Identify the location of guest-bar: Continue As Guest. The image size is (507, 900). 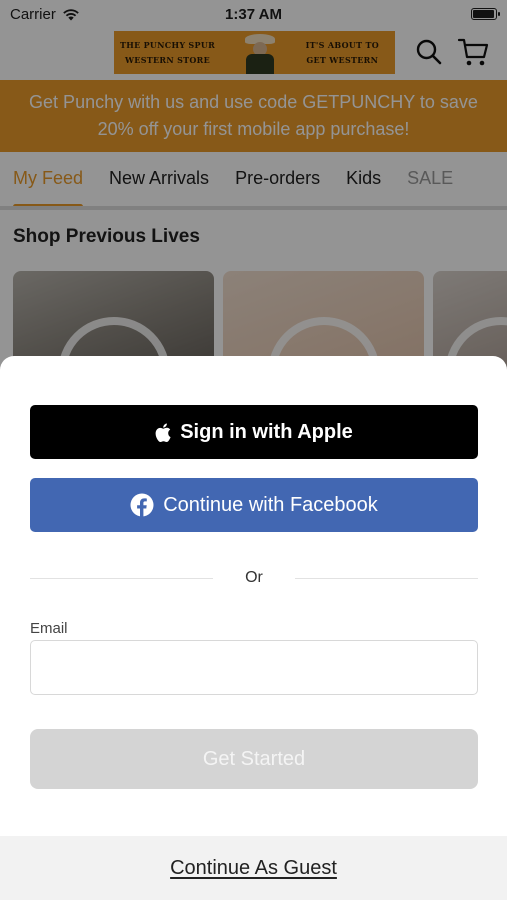
(253, 868).